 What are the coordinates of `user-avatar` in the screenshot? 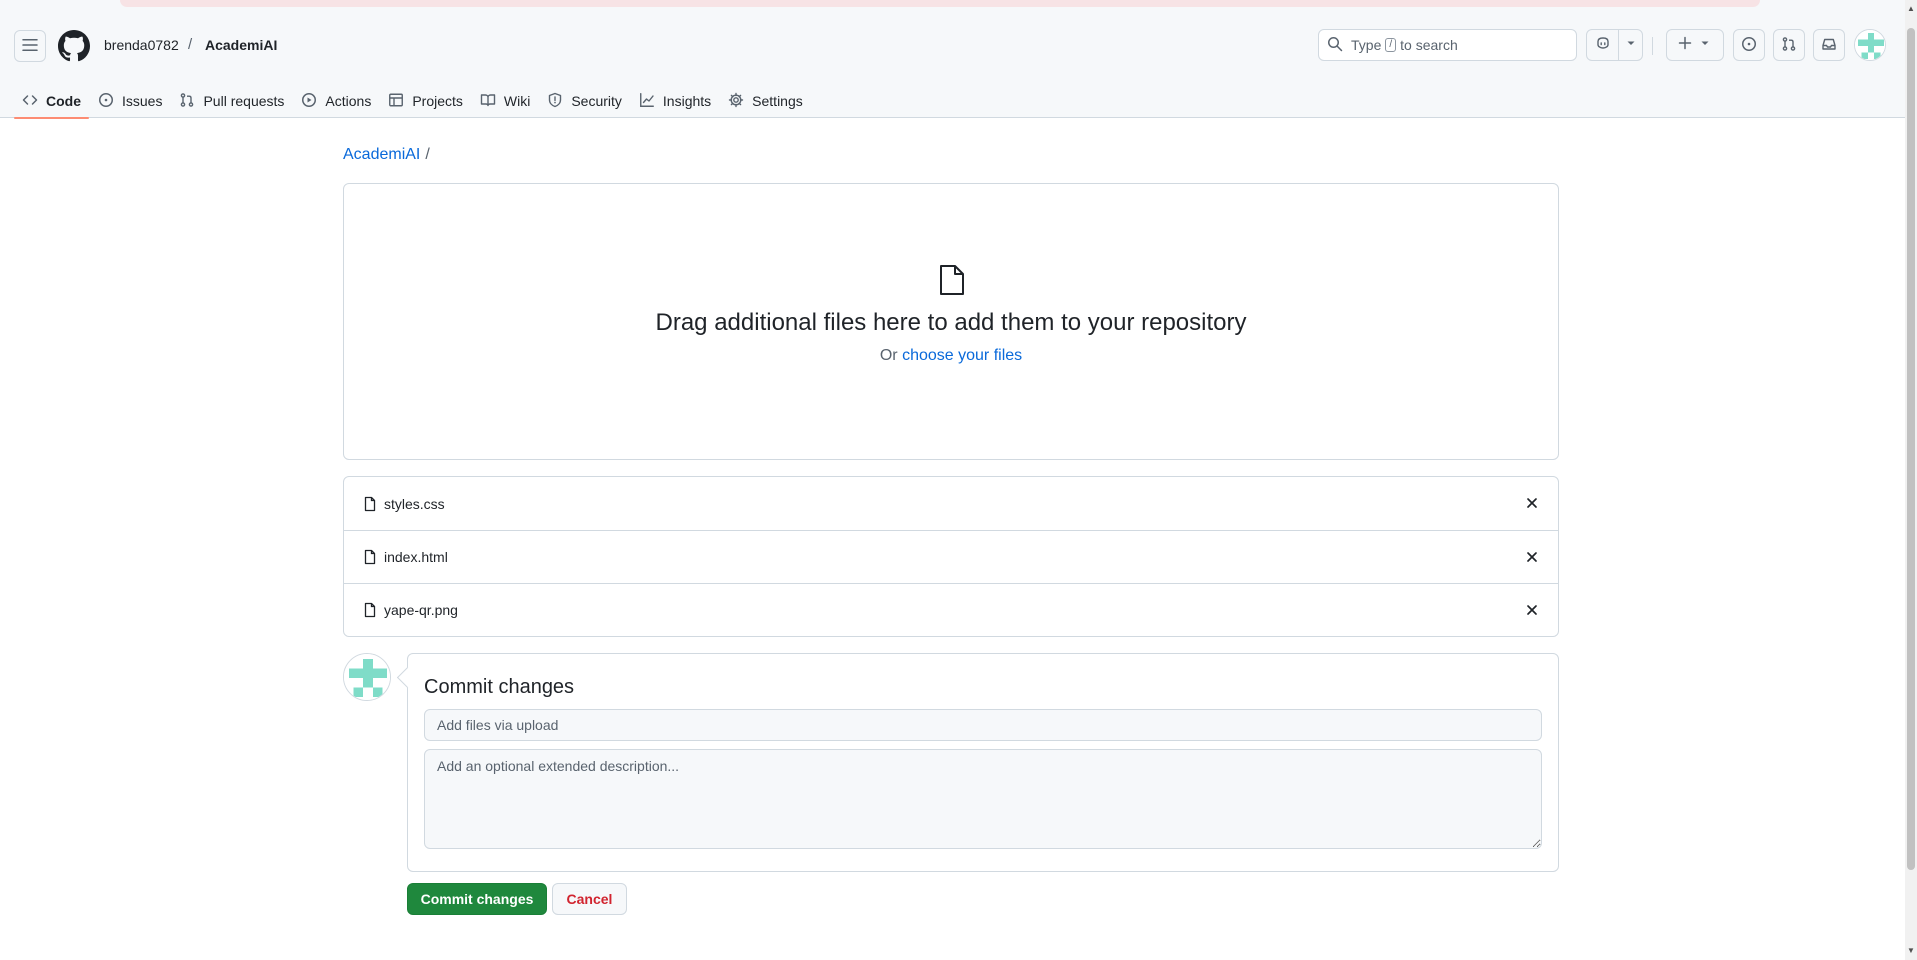 It's located at (1870, 45).